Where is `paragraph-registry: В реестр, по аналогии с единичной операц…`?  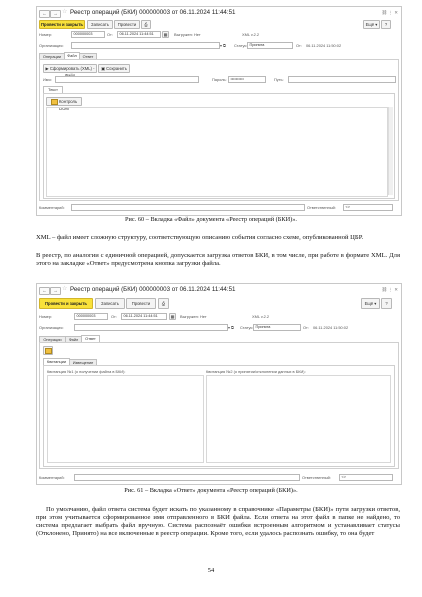 paragraph-registry: В реестр, по аналогии с единичной операц… is located at coordinates (218, 259).